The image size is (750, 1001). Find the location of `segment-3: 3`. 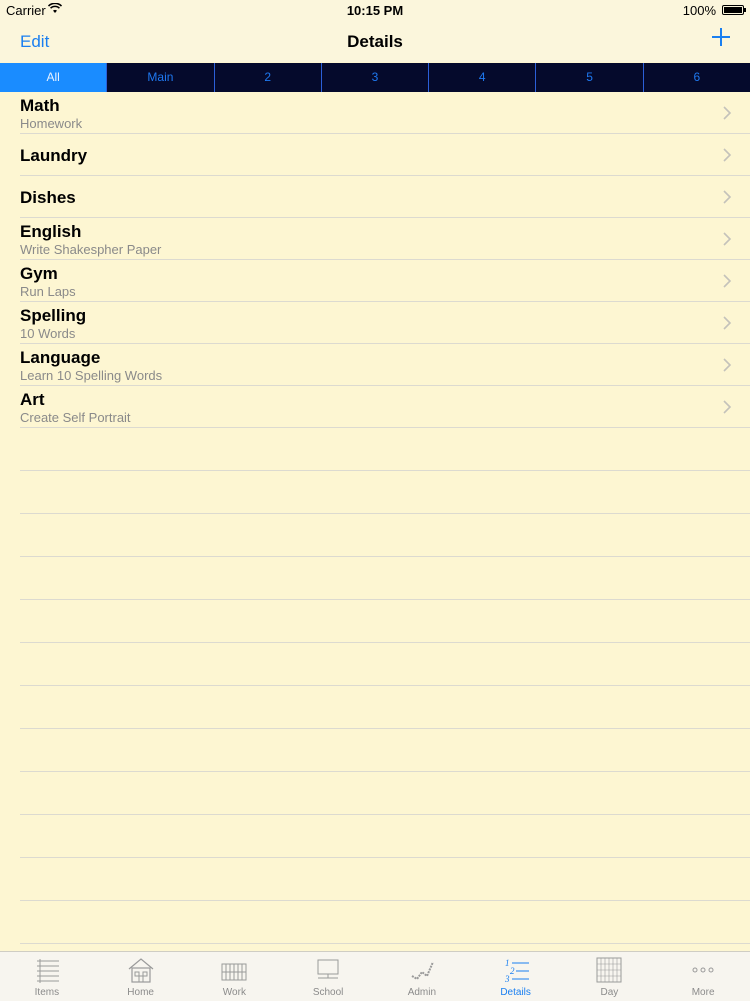

segment-3: 3 is located at coordinates (376, 77).